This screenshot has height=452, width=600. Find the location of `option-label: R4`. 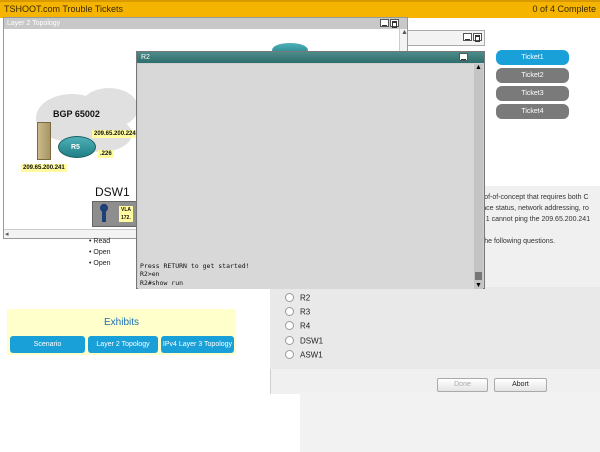

option-label: R4 is located at coordinates (305, 326).